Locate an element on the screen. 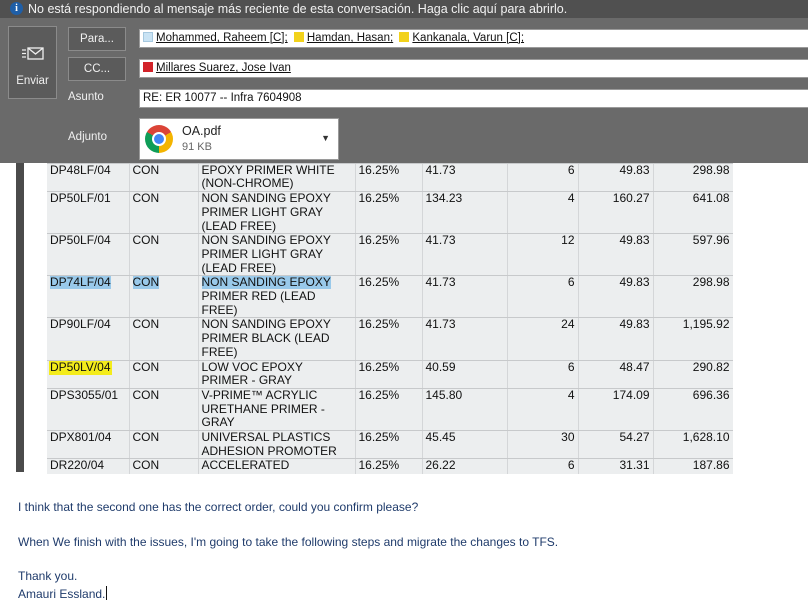  cell-text: DP90LF/04 is located at coordinates (80, 324).